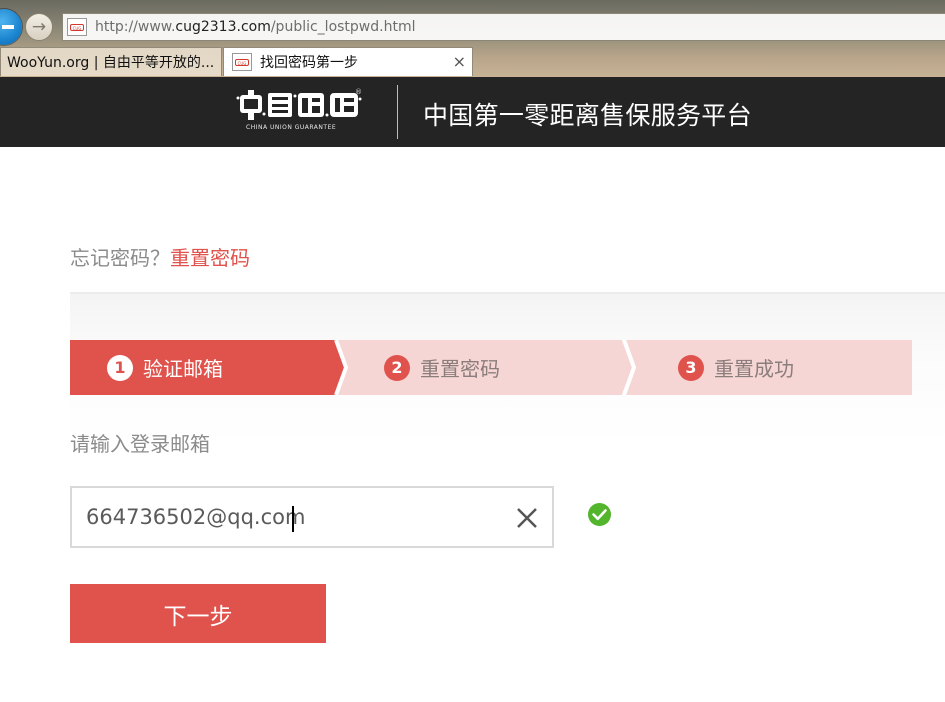 The width and height of the screenshot is (945, 702). What do you see at coordinates (299, 105) in the screenshot?
I see `logo-mark-icon` at bounding box center [299, 105].